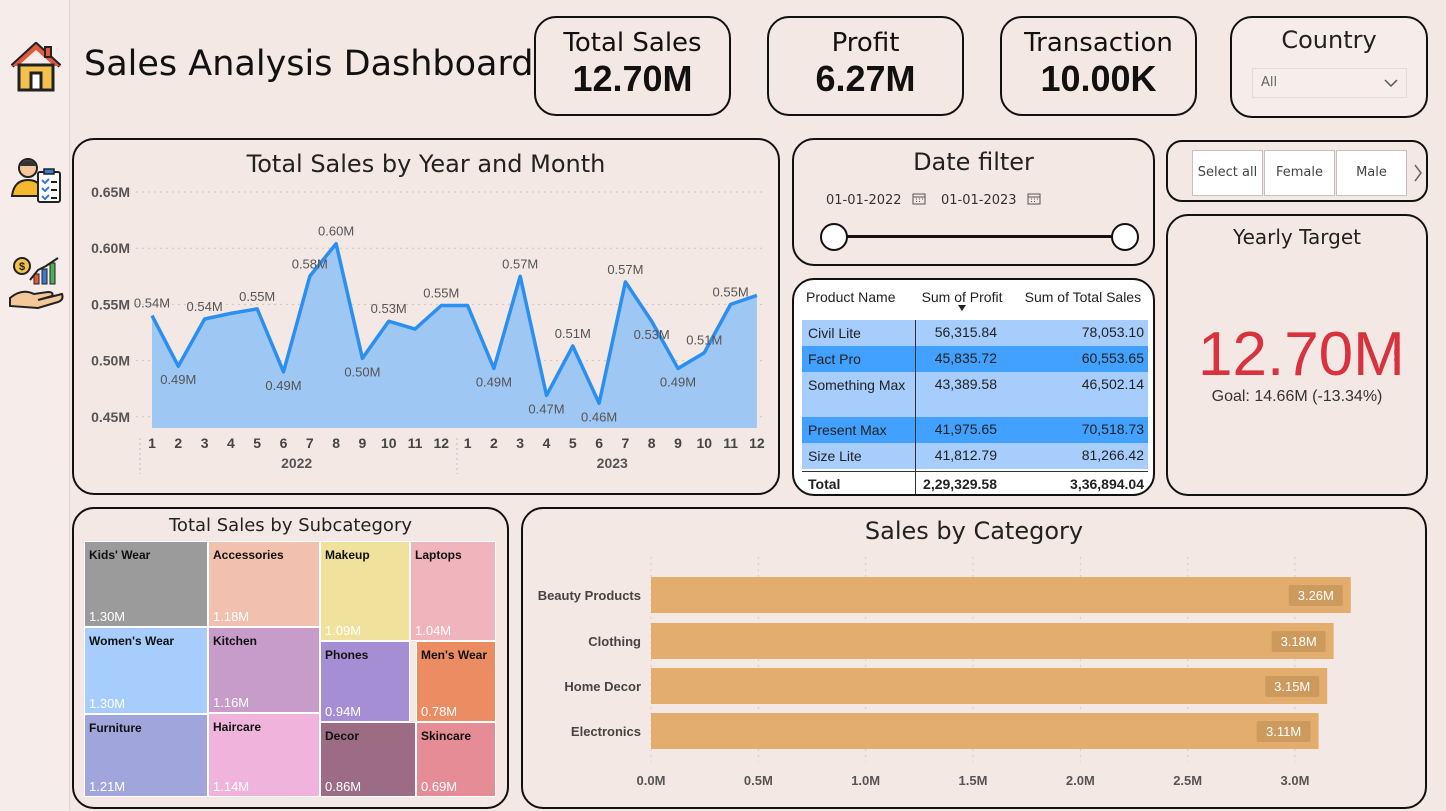 The width and height of the screenshot is (1446, 811). What do you see at coordinates (834, 359) in the screenshot?
I see `cell-product-name: Fact Pro` at bounding box center [834, 359].